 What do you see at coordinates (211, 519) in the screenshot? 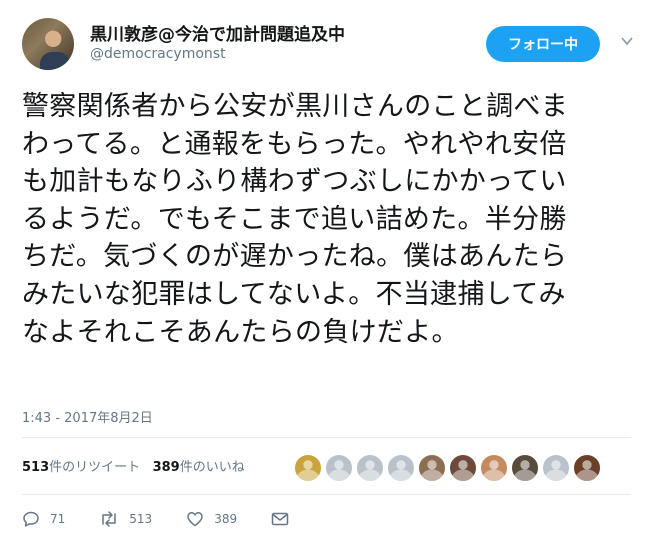
I see `like-button: 389` at bounding box center [211, 519].